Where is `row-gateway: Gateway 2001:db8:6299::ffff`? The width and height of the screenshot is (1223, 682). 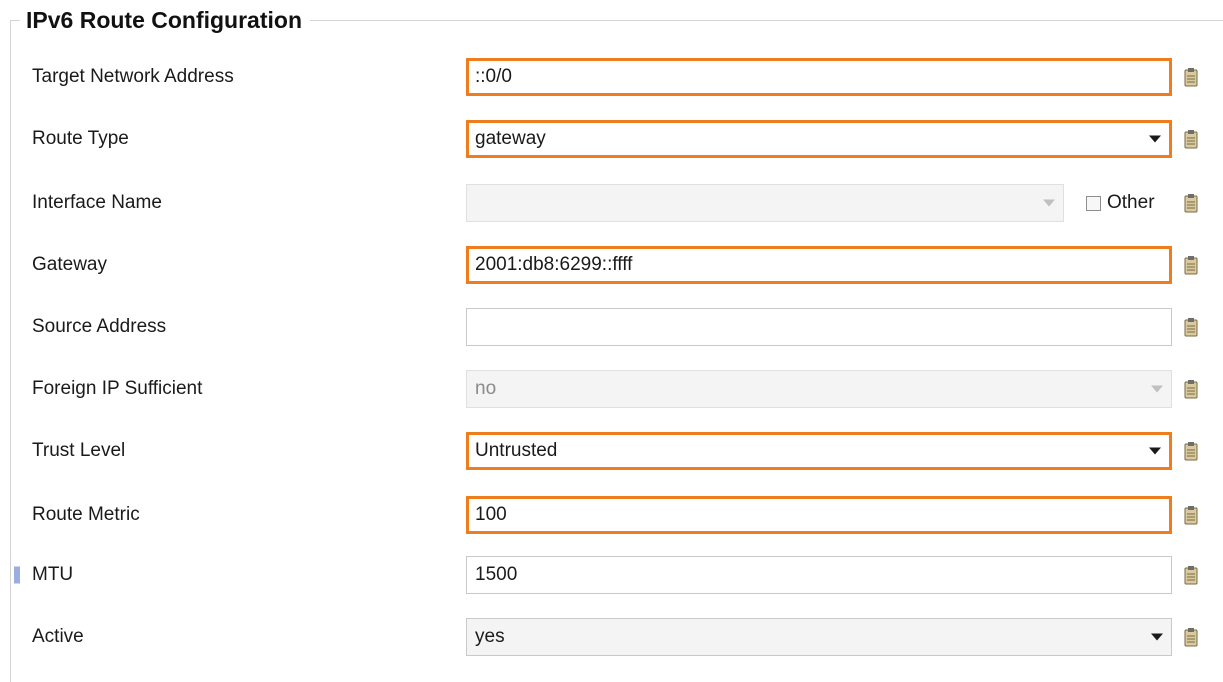 row-gateway: Gateway 2001:db8:6299::ffff is located at coordinates (611, 265).